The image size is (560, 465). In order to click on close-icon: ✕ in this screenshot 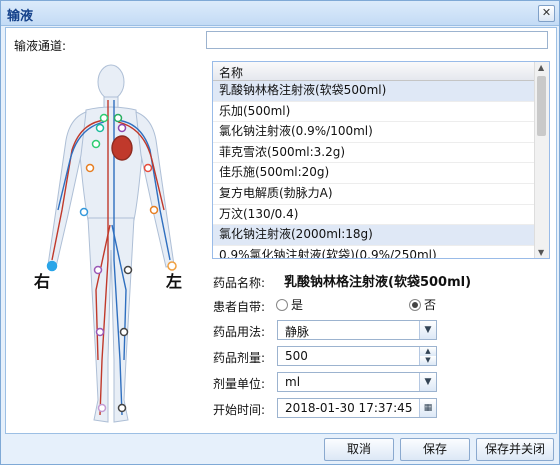, I will do `click(546, 12)`.